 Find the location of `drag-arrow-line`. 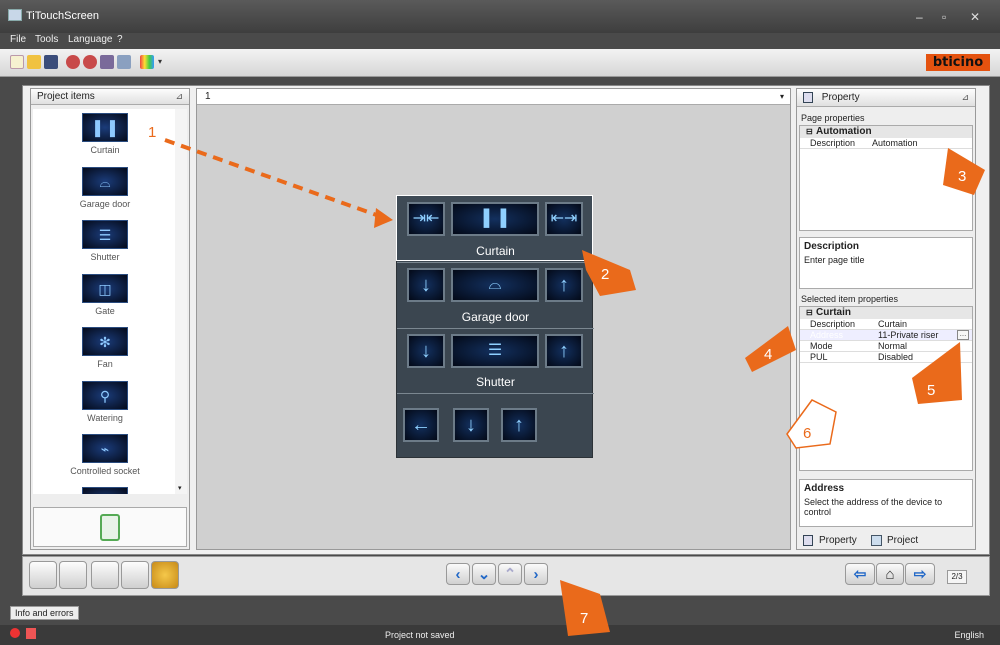

drag-arrow-line is located at coordinates (275, 179).